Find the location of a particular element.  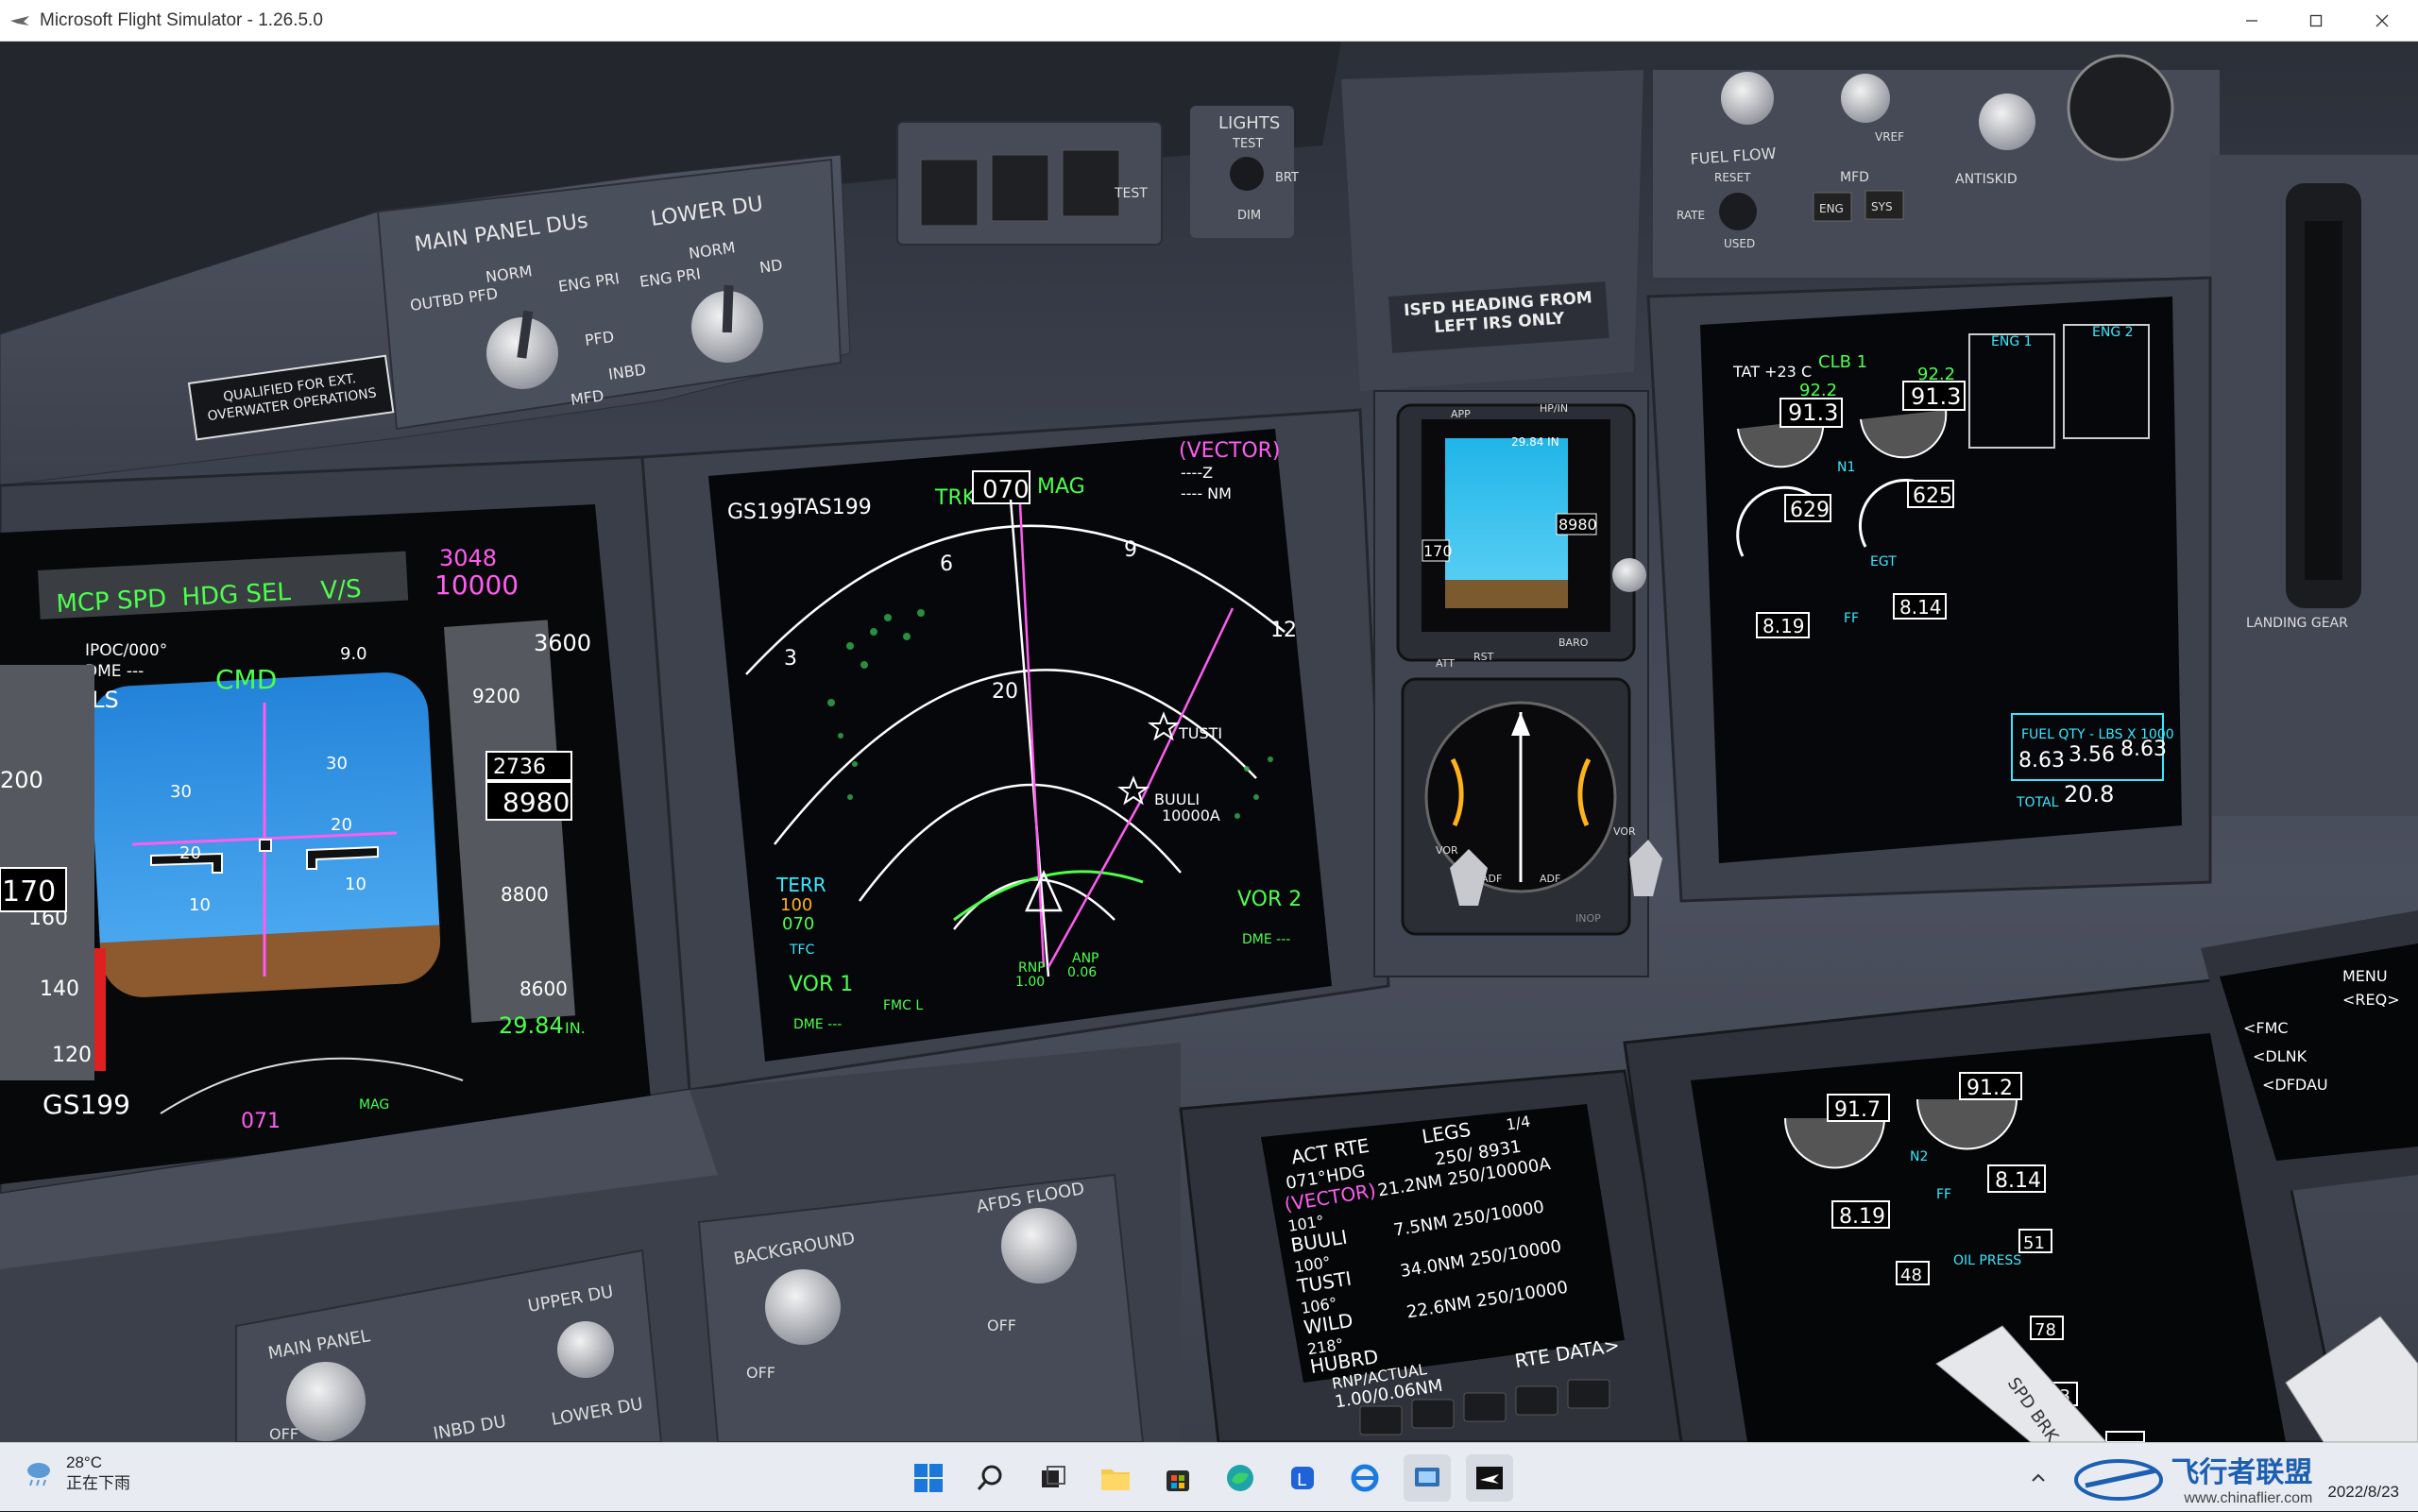

svg-text: FMC L is located at coordinates (903, 1005).